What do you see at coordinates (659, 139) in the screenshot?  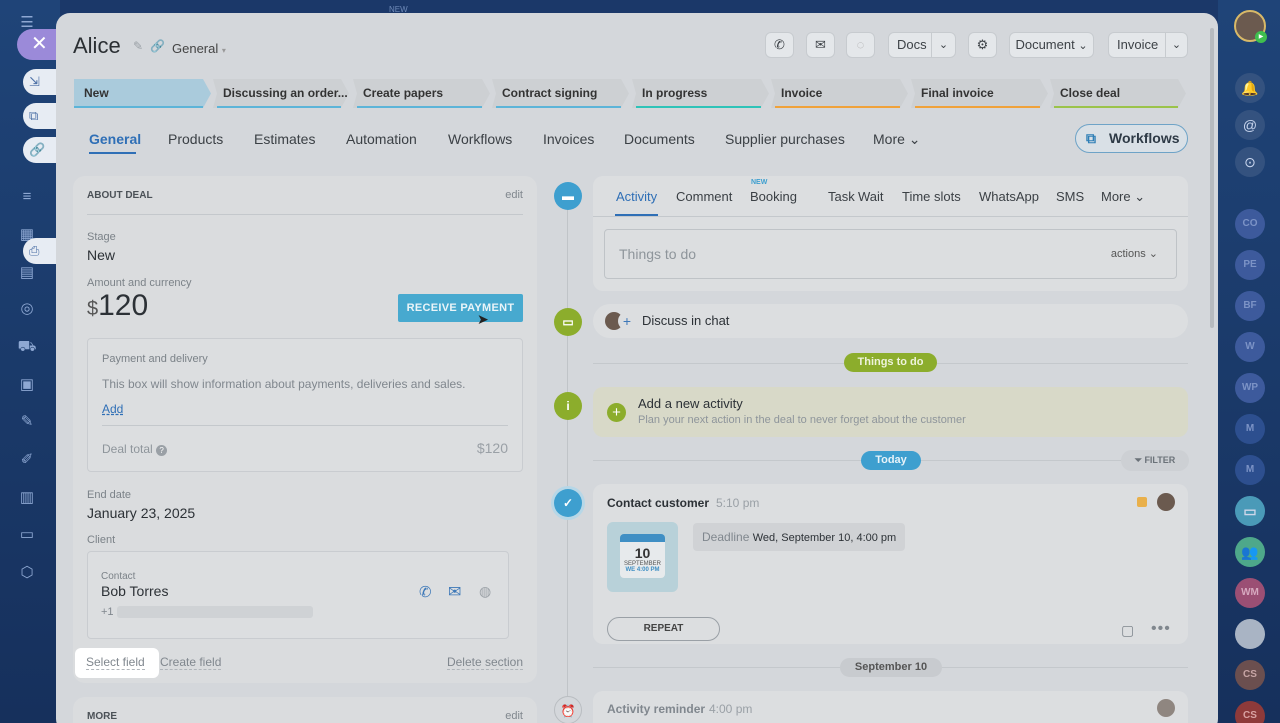 I see `tab-documents: Documents` at bounding box center [659, 139].